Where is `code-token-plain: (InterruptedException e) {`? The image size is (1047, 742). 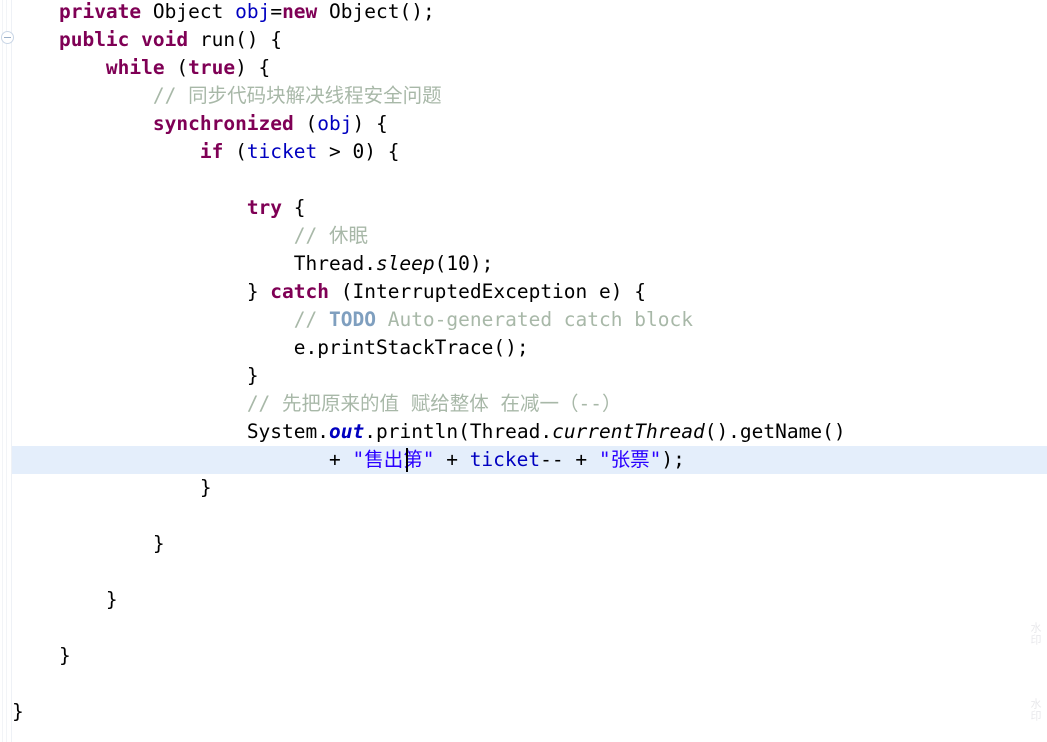
code-token-plain: (InterruptedException e) { is located at coordinates (487, 291).